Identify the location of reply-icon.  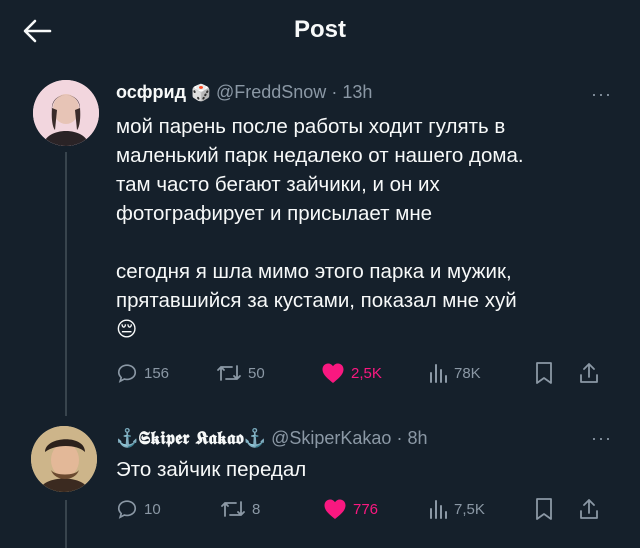
(127, 509).